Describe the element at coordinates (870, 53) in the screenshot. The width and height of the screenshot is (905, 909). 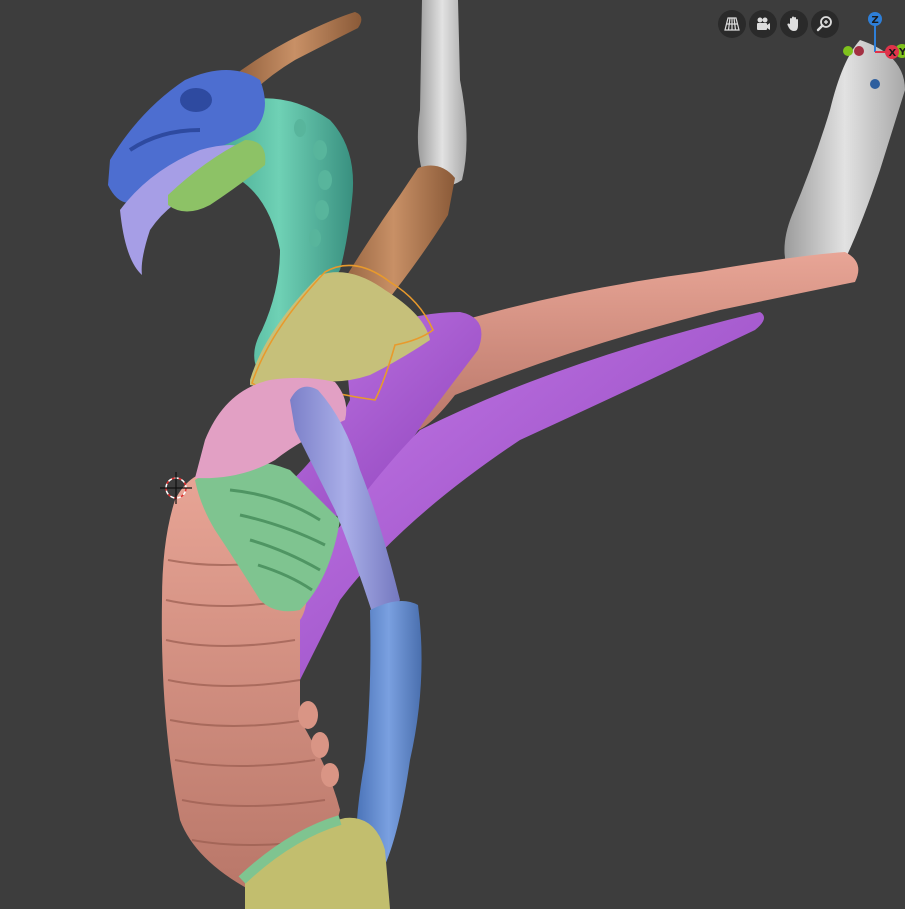
I see `navigation-gizmo: Y X Z` at that location.